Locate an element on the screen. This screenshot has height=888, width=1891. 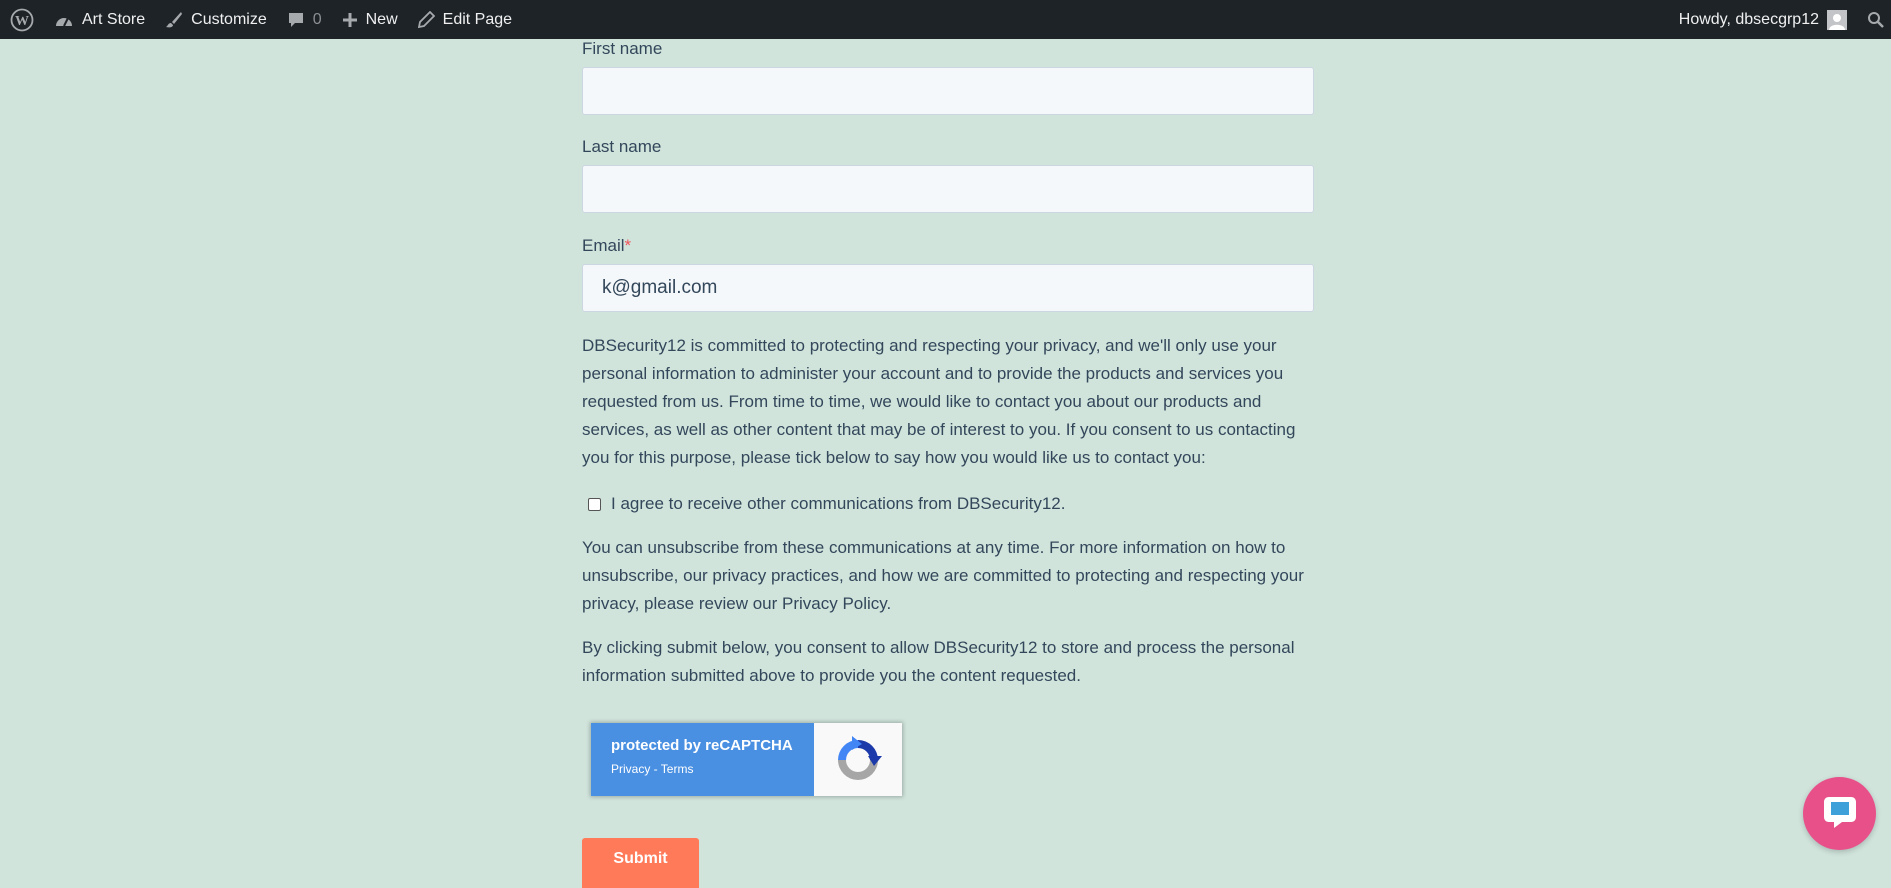
brush-icon is located at coordinates (174, 20).